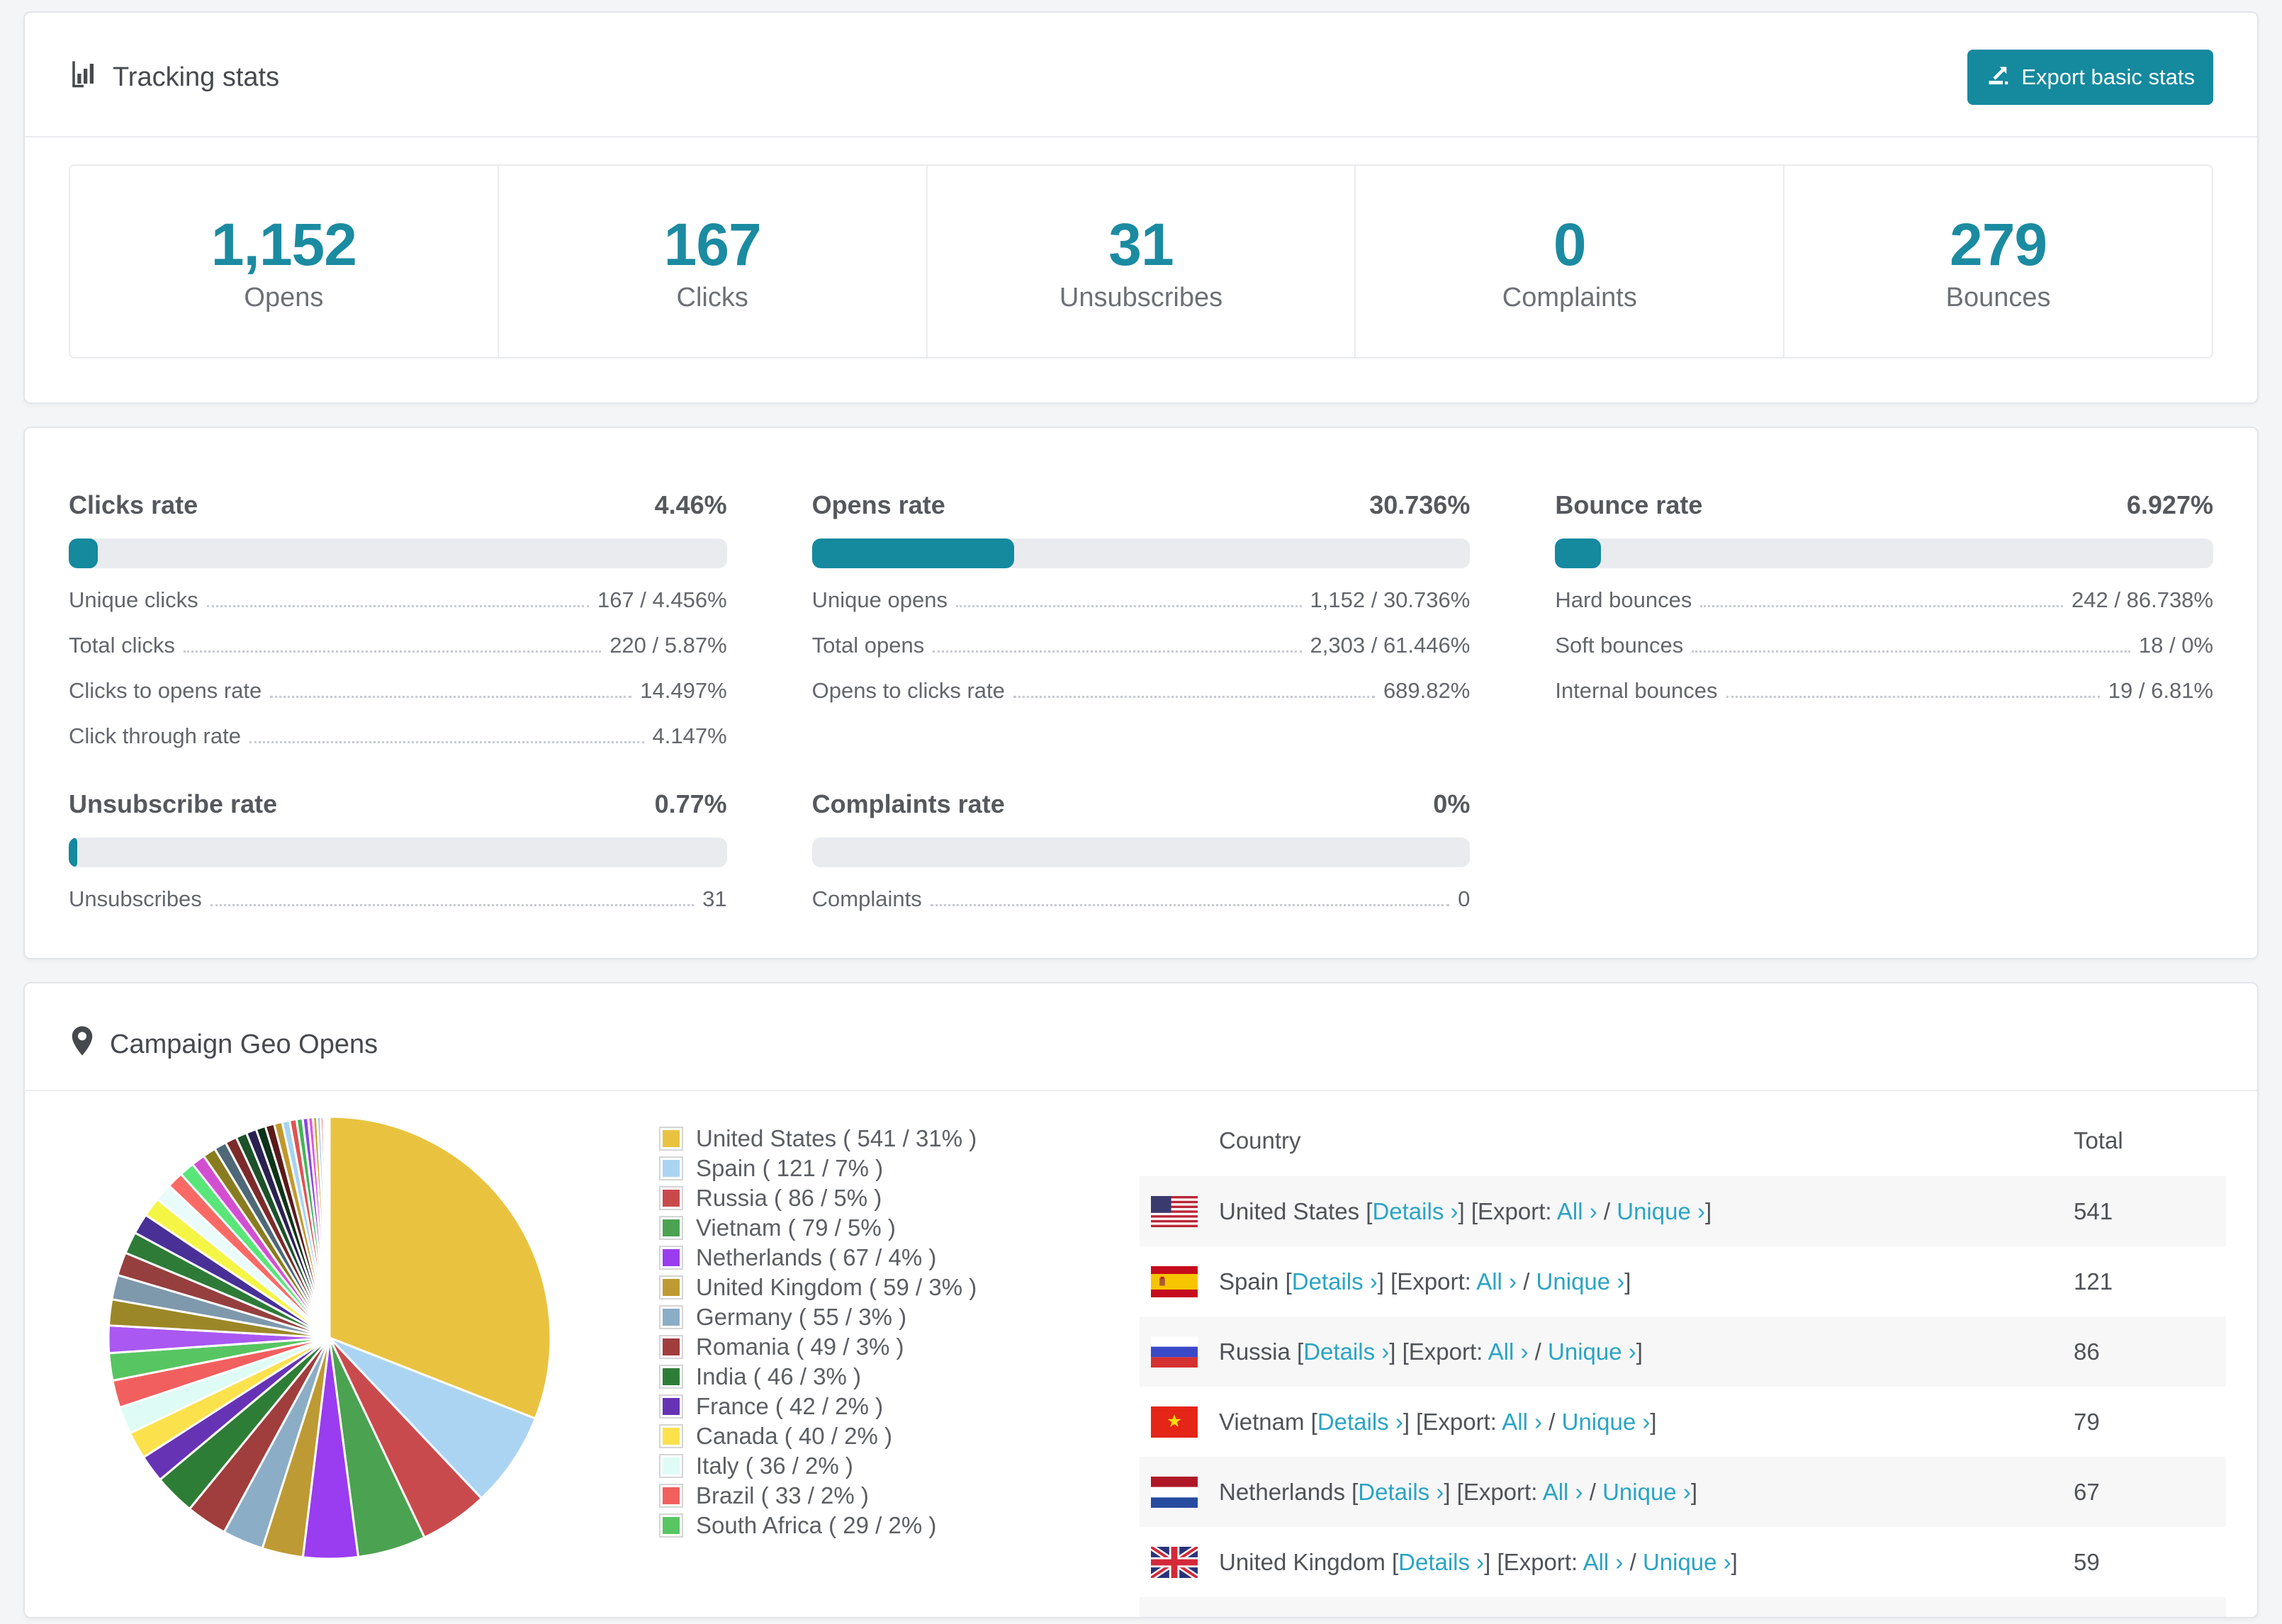 The height and width of the screenshot is (1624, 2282). What do you see at coordinates (836, 1287) in the screenshot?
I see `legend-label: United Kingdom ( 59 / 3% )` at bounding box center [836, 1287].